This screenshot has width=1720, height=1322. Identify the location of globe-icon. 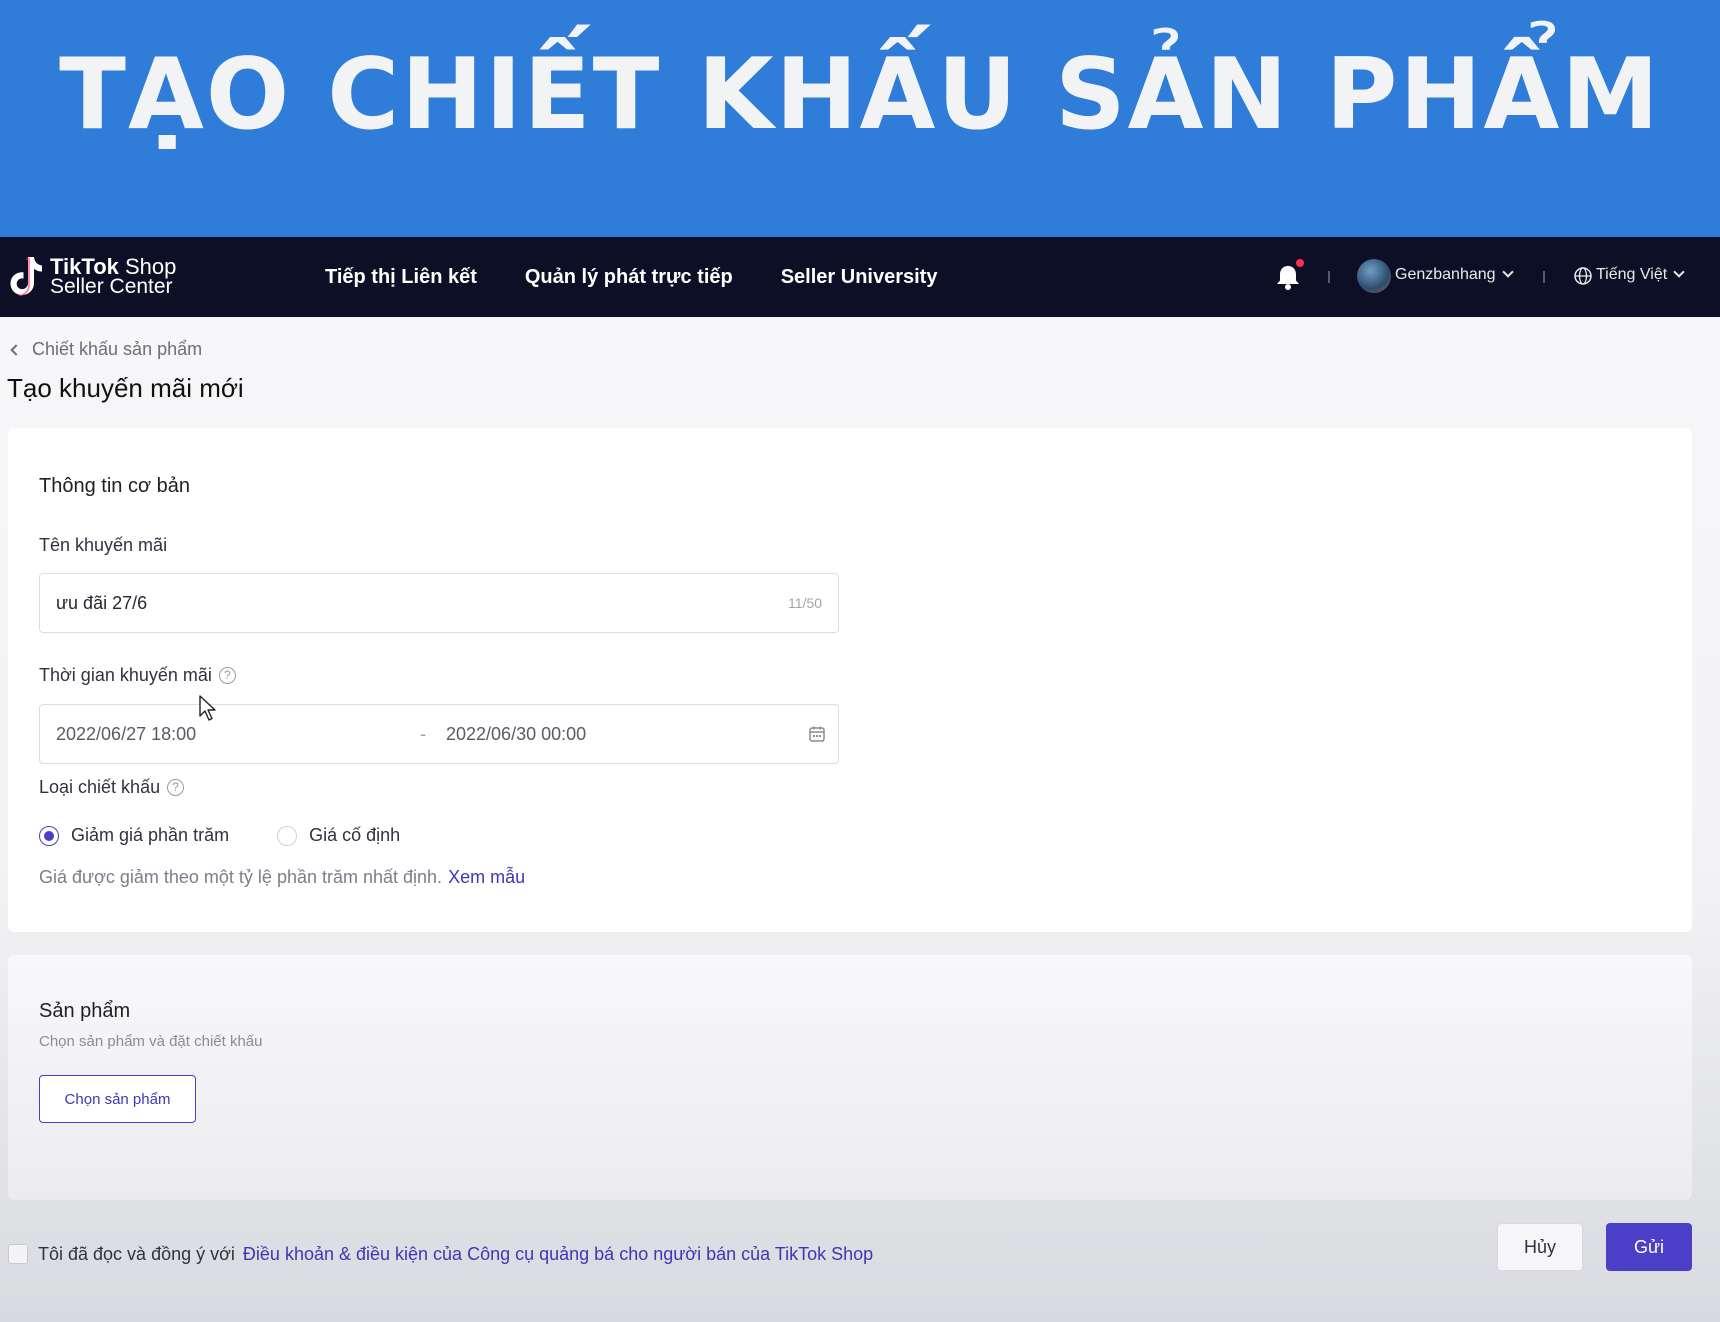
(1583, 276).